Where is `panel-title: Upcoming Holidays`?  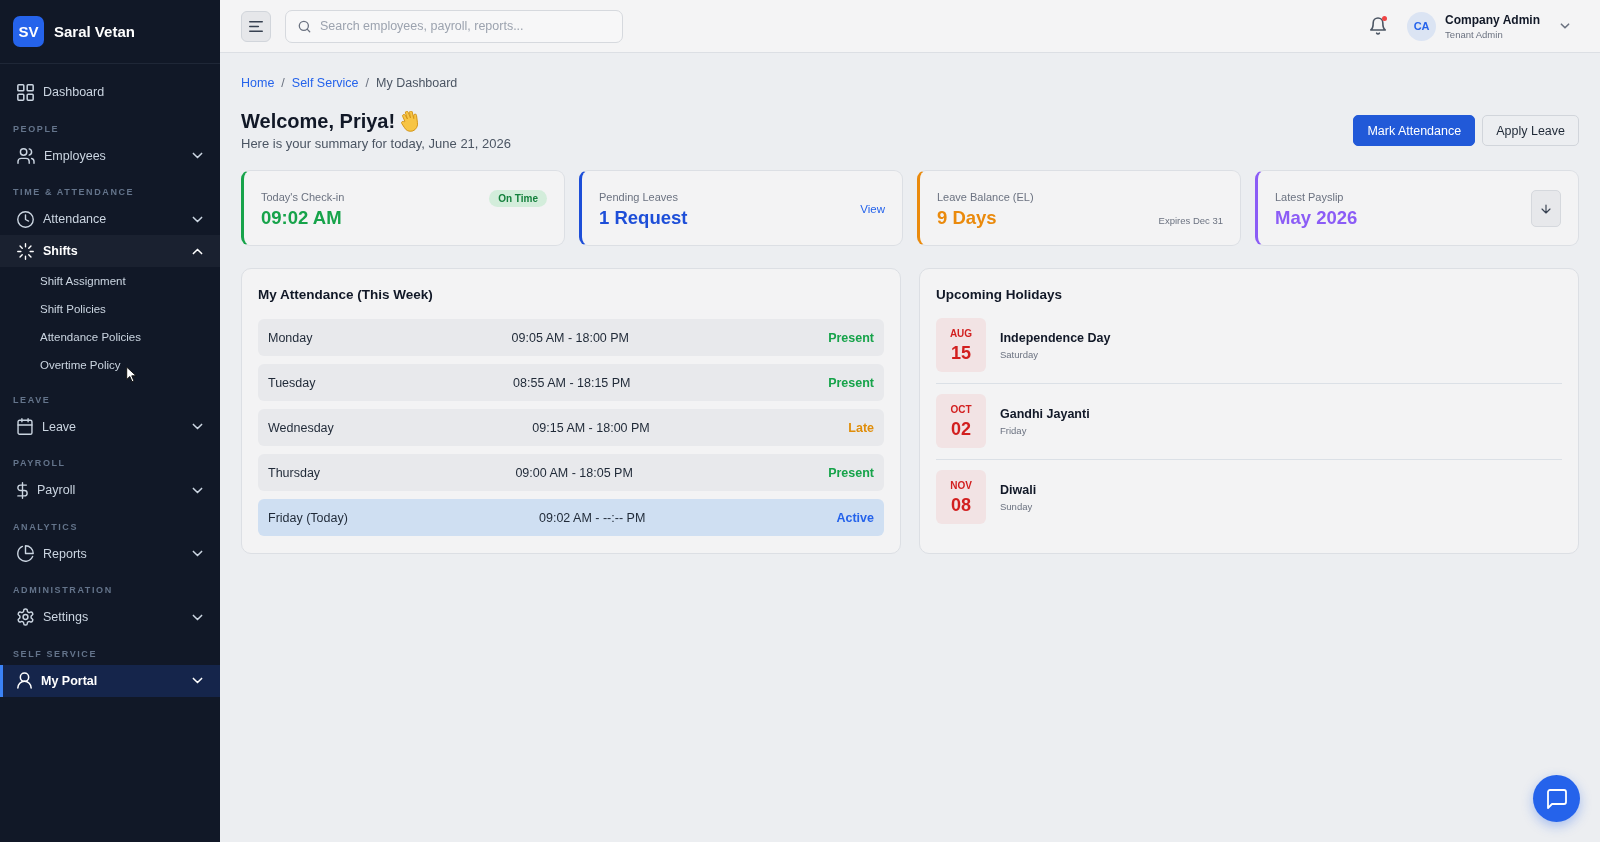
panel-title: Upcoming Holidays is located at coordinates (999, 295).